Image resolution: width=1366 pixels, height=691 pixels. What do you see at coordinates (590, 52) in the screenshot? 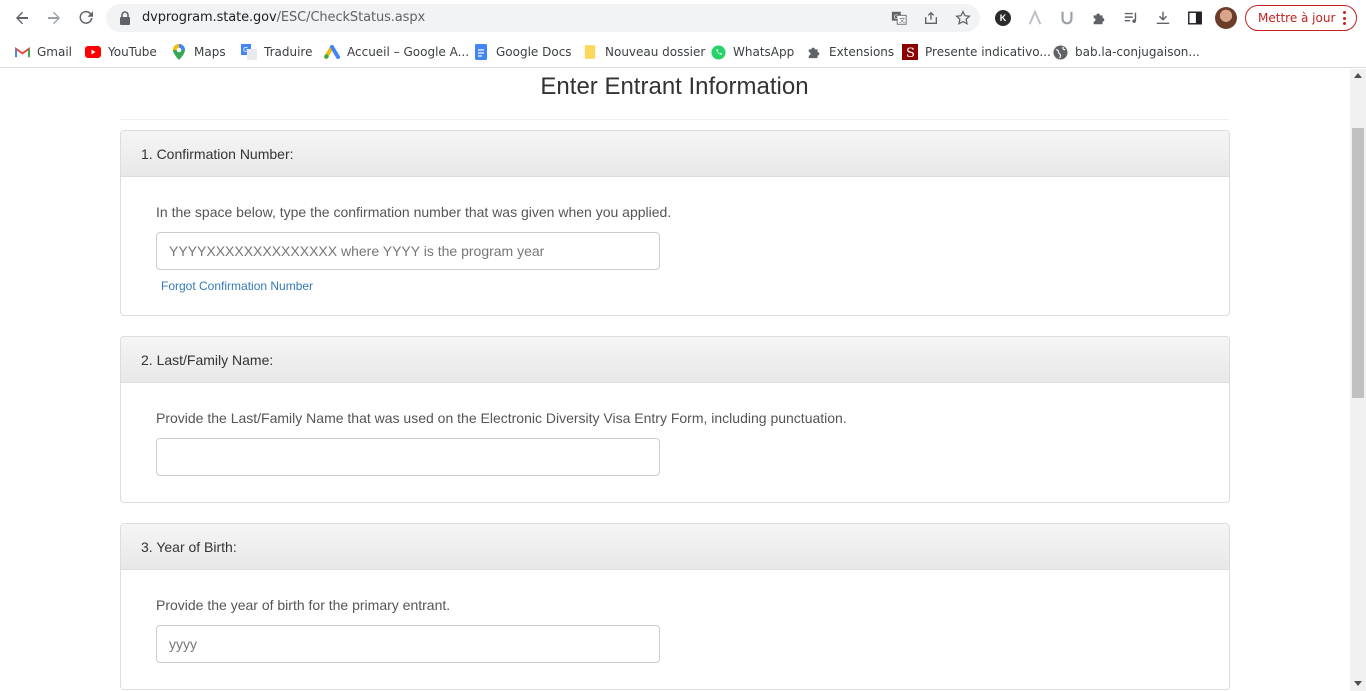
I see `folder-icon` at bounding box center [590, 52].